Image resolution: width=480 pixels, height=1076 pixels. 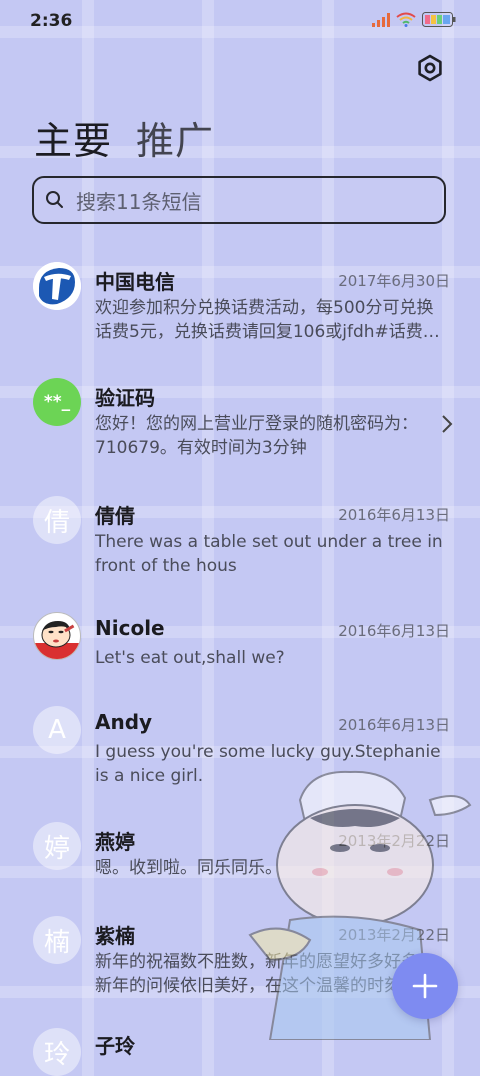 What do you see at coordinates (57, 1052) in the screenshot?
I see `avatar: 玲` at bounding box center [57, 1052].